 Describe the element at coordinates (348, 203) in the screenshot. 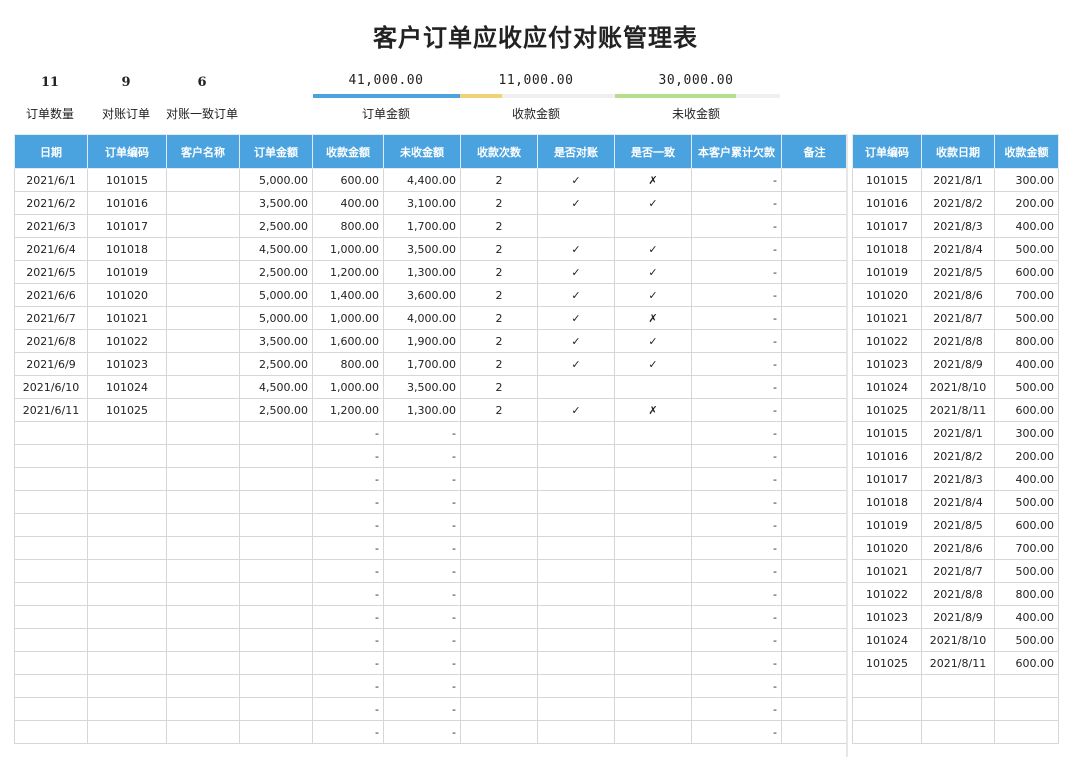

I see `order-table-cell: 400.00` at that location.